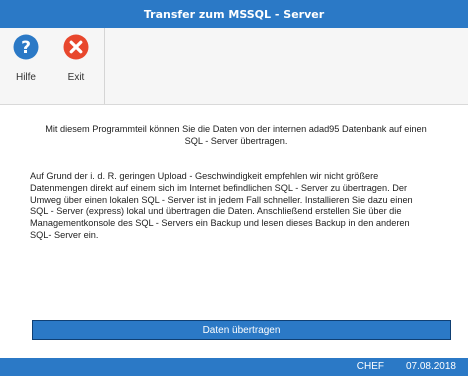 This screenshot has width=468, height=376. Describe the element at coordinates (430, 366) in the screenshot. I see `status-date: 07.08.2018` at that location.